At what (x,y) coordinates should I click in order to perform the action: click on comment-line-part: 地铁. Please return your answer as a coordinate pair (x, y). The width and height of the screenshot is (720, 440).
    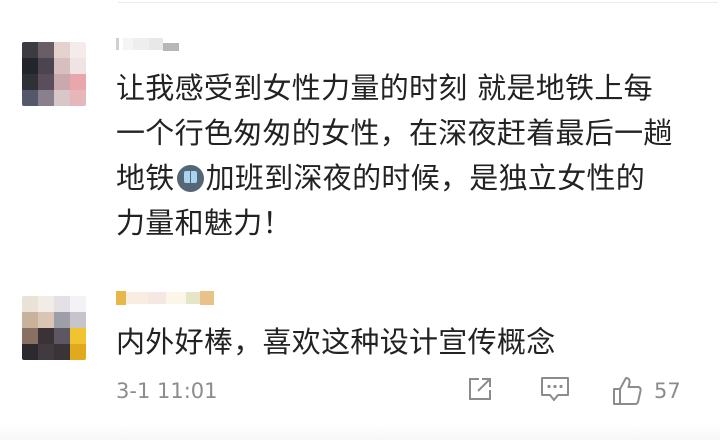
    Looking at the image, I should click on (145, 178).